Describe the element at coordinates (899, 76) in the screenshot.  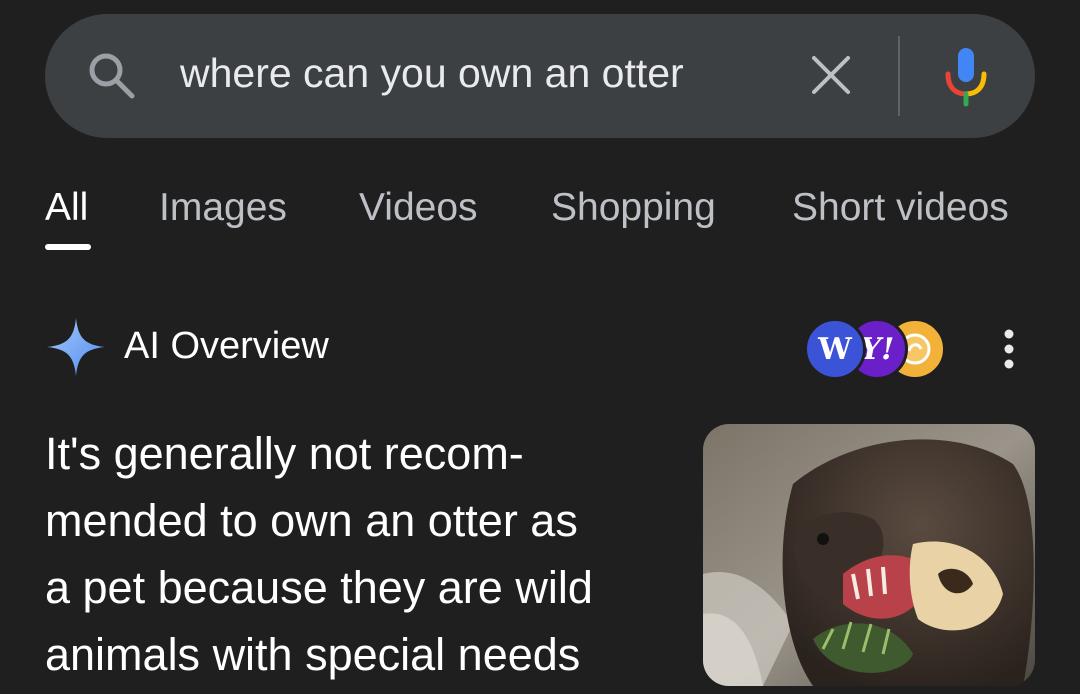
I see `search-divider` at that location.